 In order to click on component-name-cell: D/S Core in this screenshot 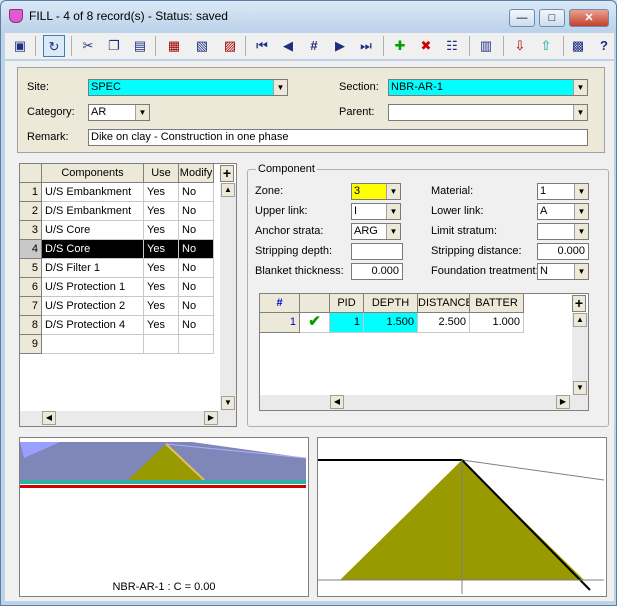, I will do `click(93, 249)`.